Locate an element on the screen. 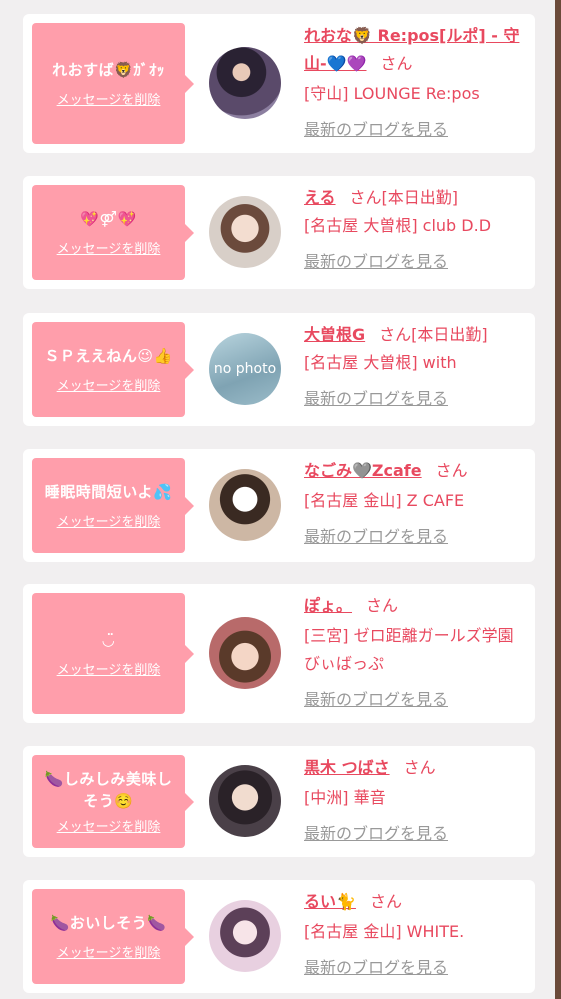  message-text: 🍆しみしみ美味しそう☺️ is located at coordinates (108, 790).